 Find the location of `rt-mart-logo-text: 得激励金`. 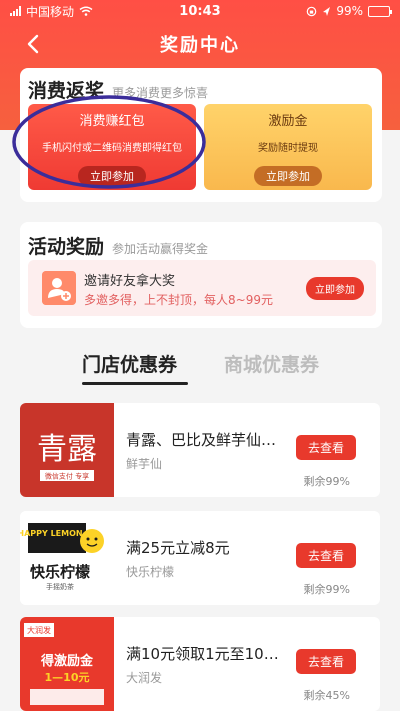

rt-mart-logo-text: 得激励金 is located at coordinates (67, 661).